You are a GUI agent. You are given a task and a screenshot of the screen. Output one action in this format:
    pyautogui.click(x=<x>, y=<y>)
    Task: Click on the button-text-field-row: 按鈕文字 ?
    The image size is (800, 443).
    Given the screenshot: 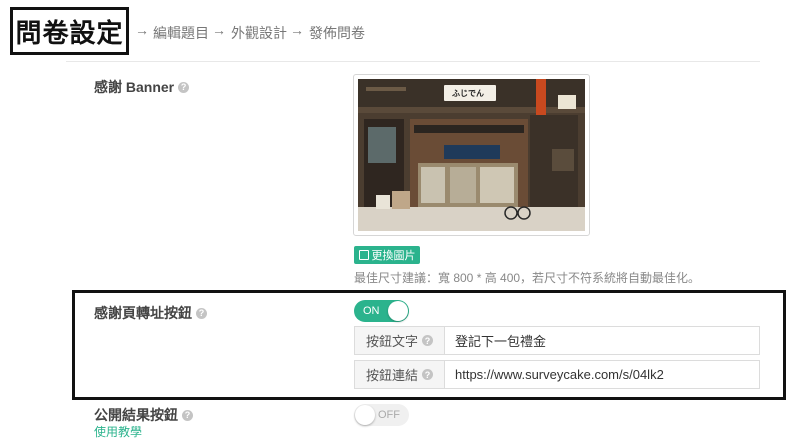 What is the action you would take?
    pyautogui.click(x=557, y=340)
    